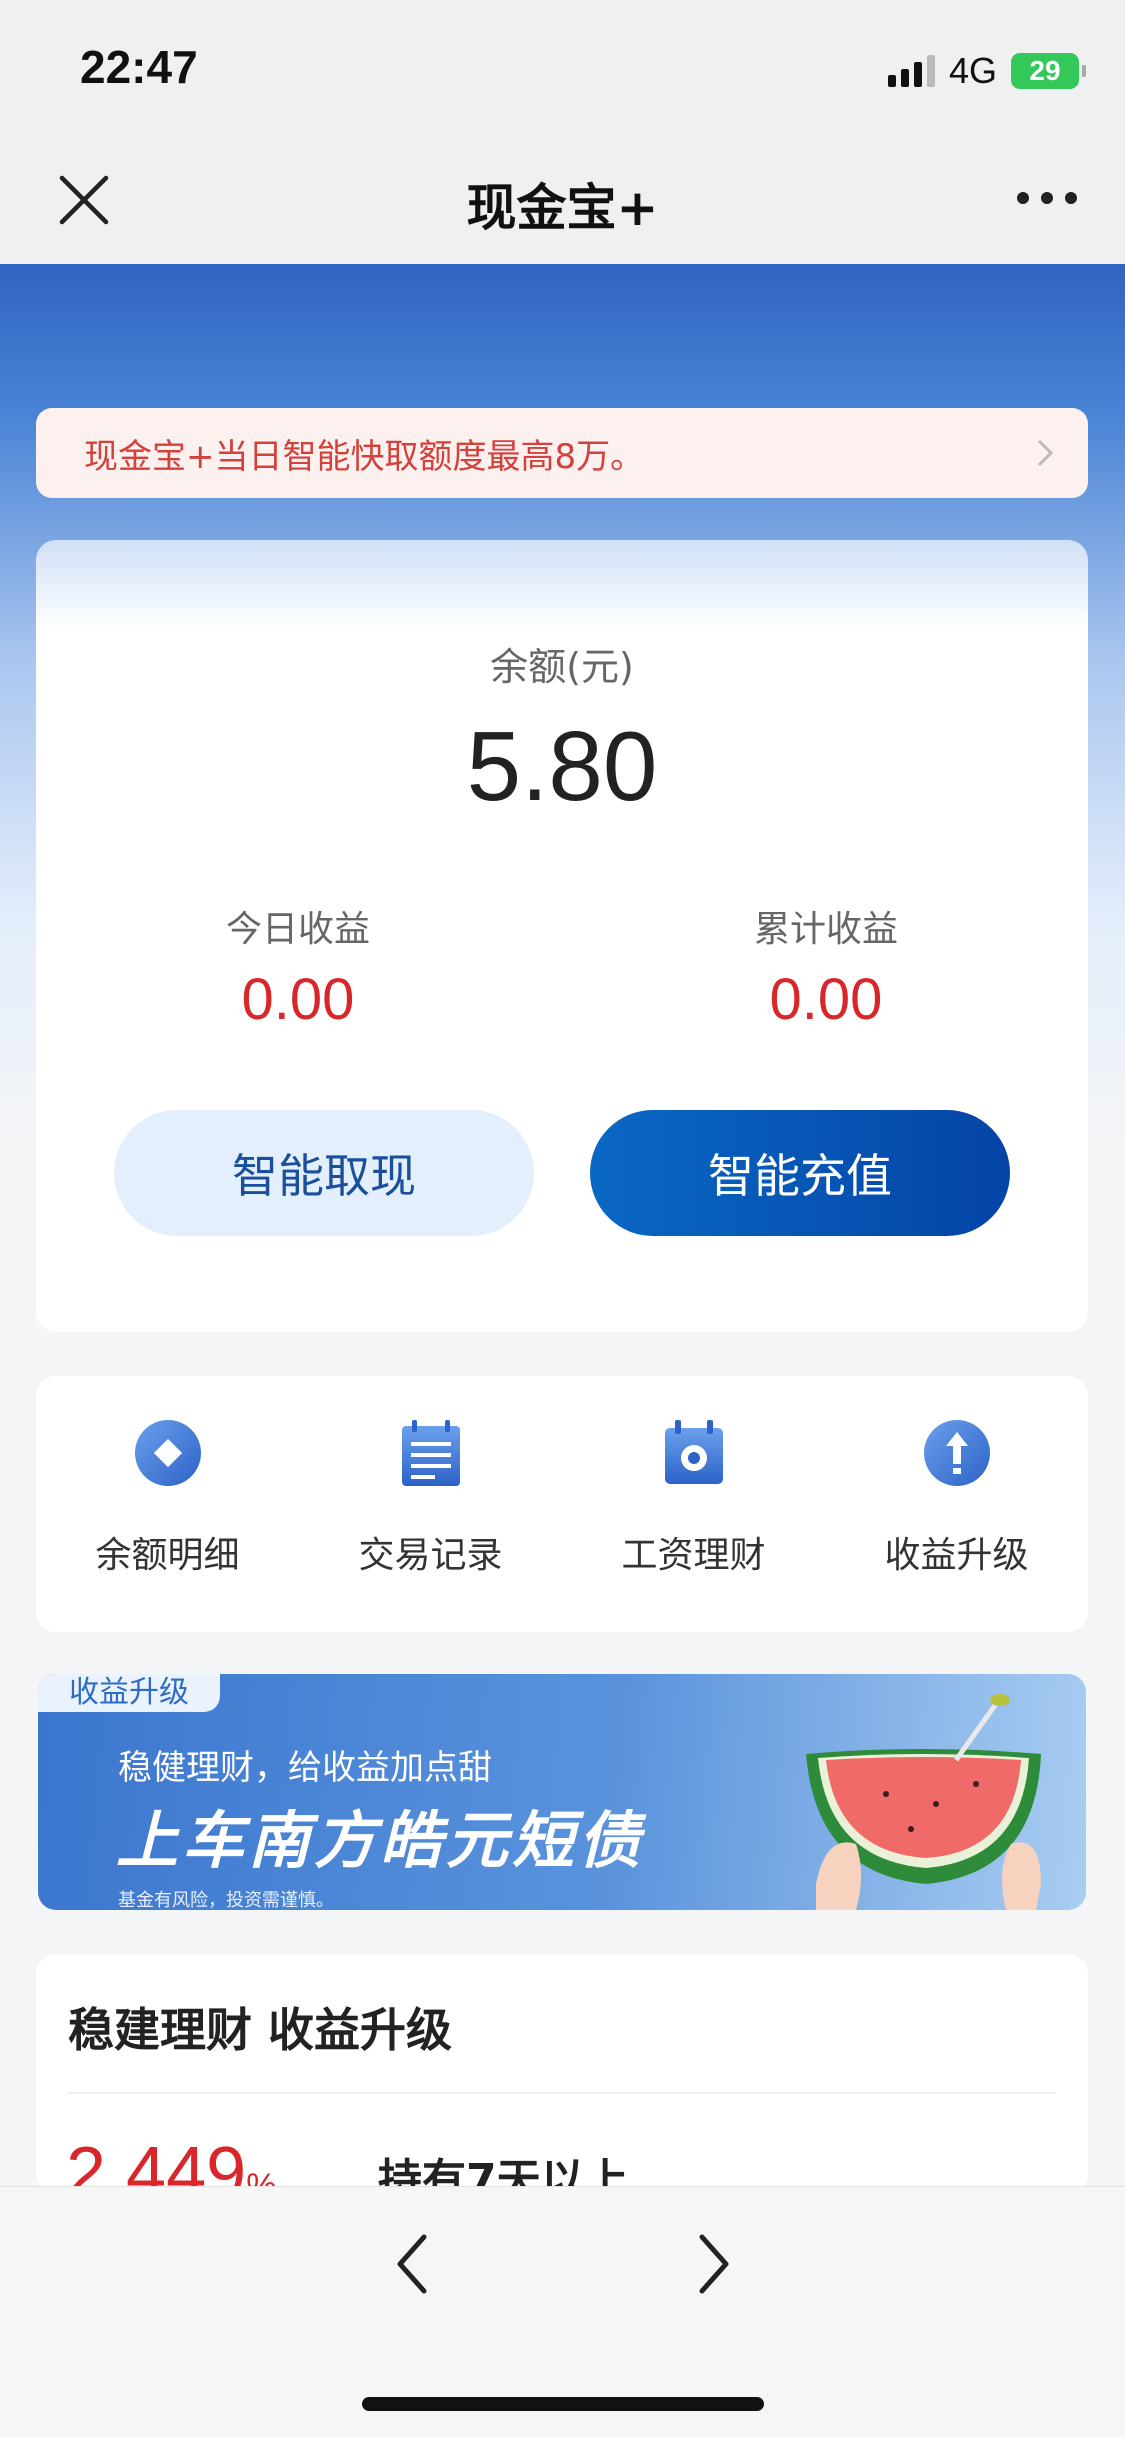 The width and height of the screenshot is (1125, 2437). Describe the element at coordinates (298, 966) in the screenshot. I see `today-earnings: 今日收益 0.00` at that location.